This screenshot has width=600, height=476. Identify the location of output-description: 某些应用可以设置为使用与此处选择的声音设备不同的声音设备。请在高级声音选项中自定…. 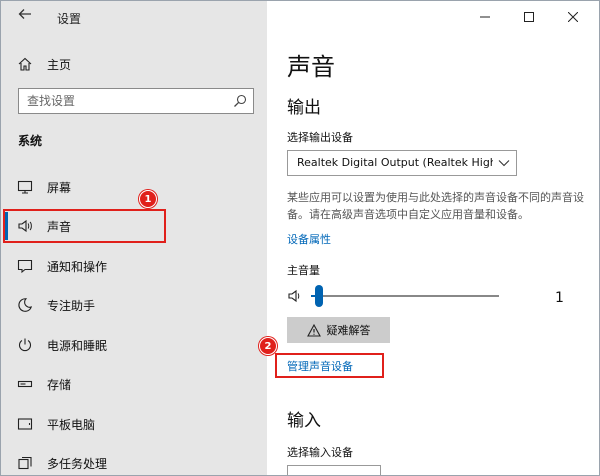
(435, 206).